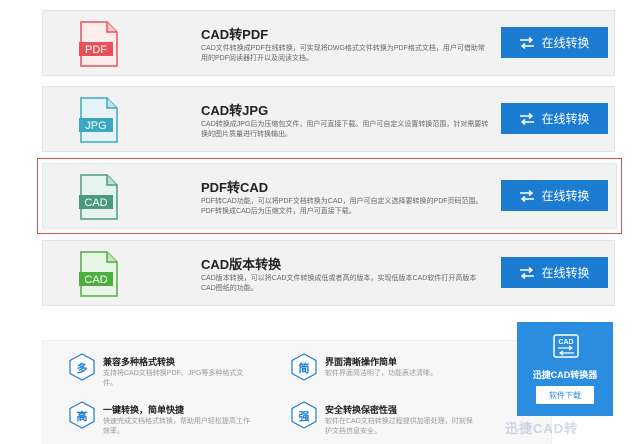  Describe the element at coordinates (361, 362) in the screenshot. I see `feature-title: 界面清晰操作简单` at that location.